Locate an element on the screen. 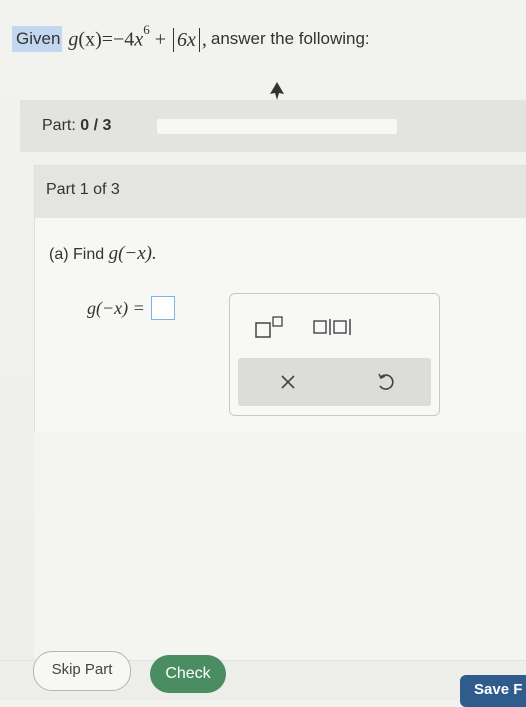  absolute-value: 6x is located at coordinates (186, 39).